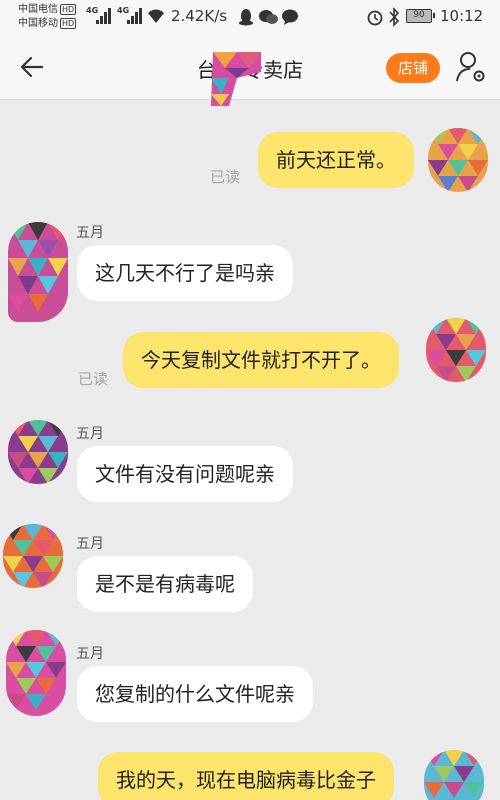  What do you see at coordinates (261, 360) in the screenshot?
I see `message-bubble-outgoing: 今天复制文件就打不开了。` at bounding box center [261, 360].